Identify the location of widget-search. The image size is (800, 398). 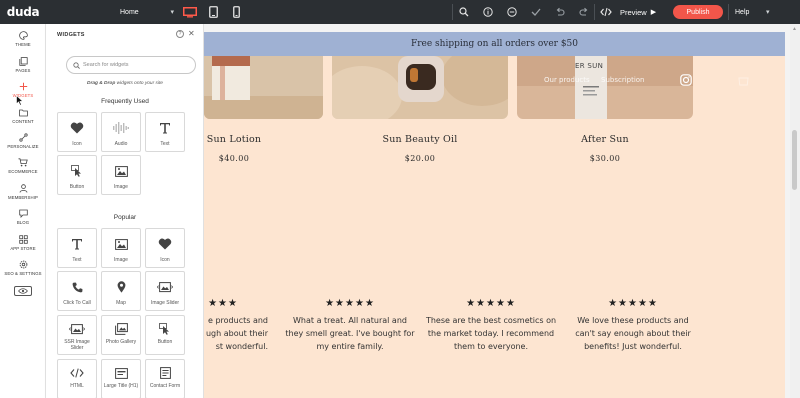
(131, 65).